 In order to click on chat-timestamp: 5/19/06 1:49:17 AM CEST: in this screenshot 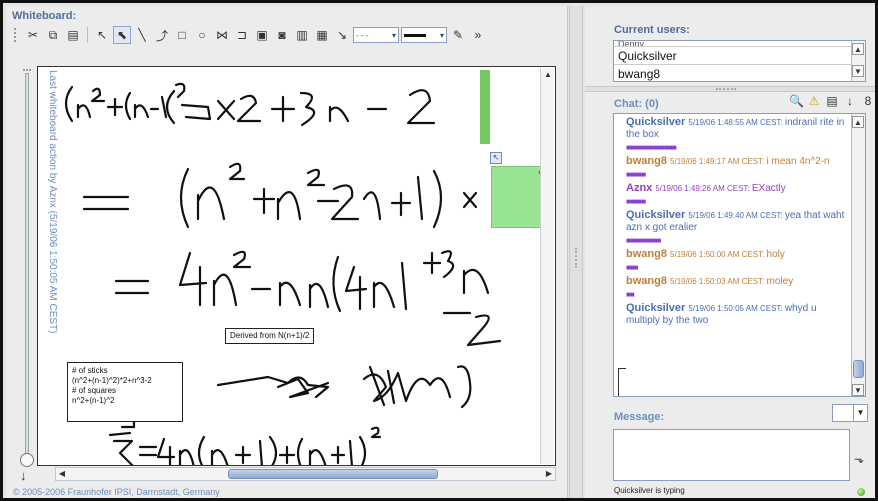, I will do `click(718, 161)`.